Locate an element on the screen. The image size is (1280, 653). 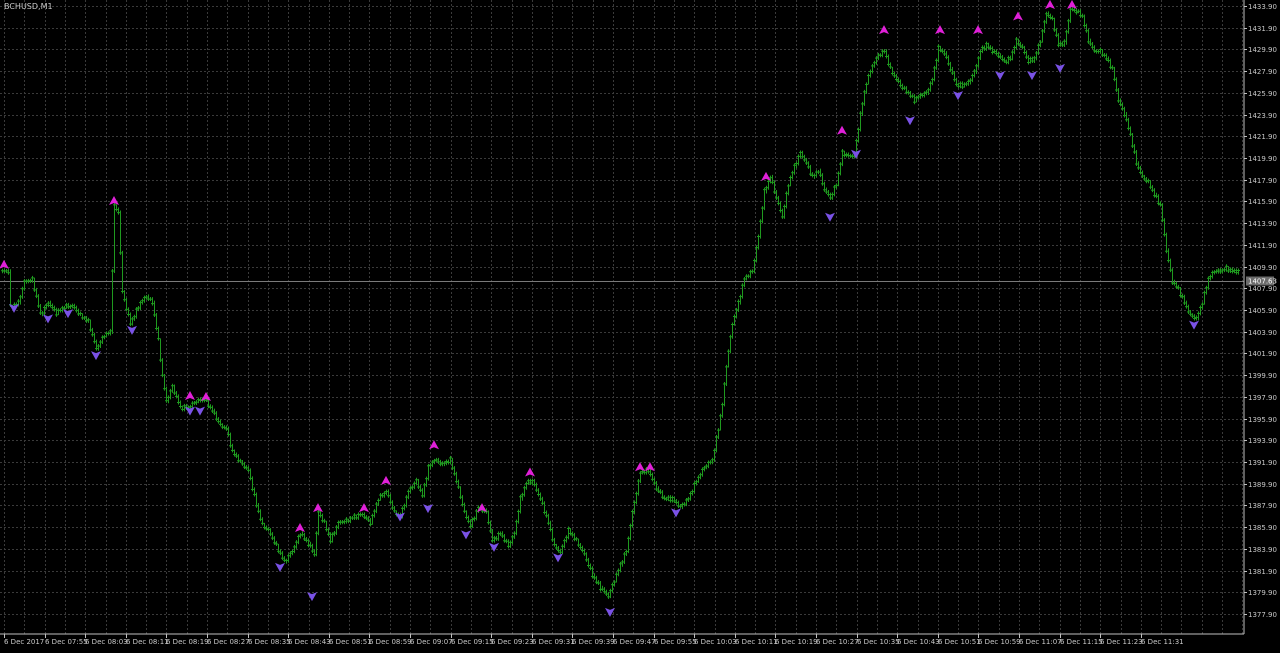
x-tick-label: 6 Dec 09:07 is located at coordinates (431, 642).